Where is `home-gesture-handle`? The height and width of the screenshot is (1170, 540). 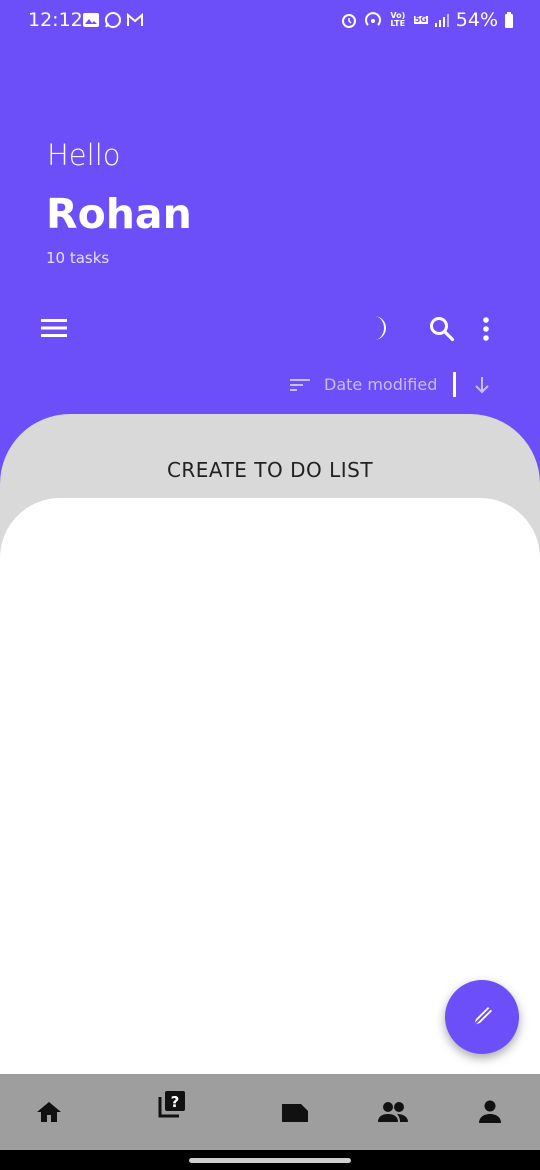
home-gesture-handle is located at coordinates (270, 1160).